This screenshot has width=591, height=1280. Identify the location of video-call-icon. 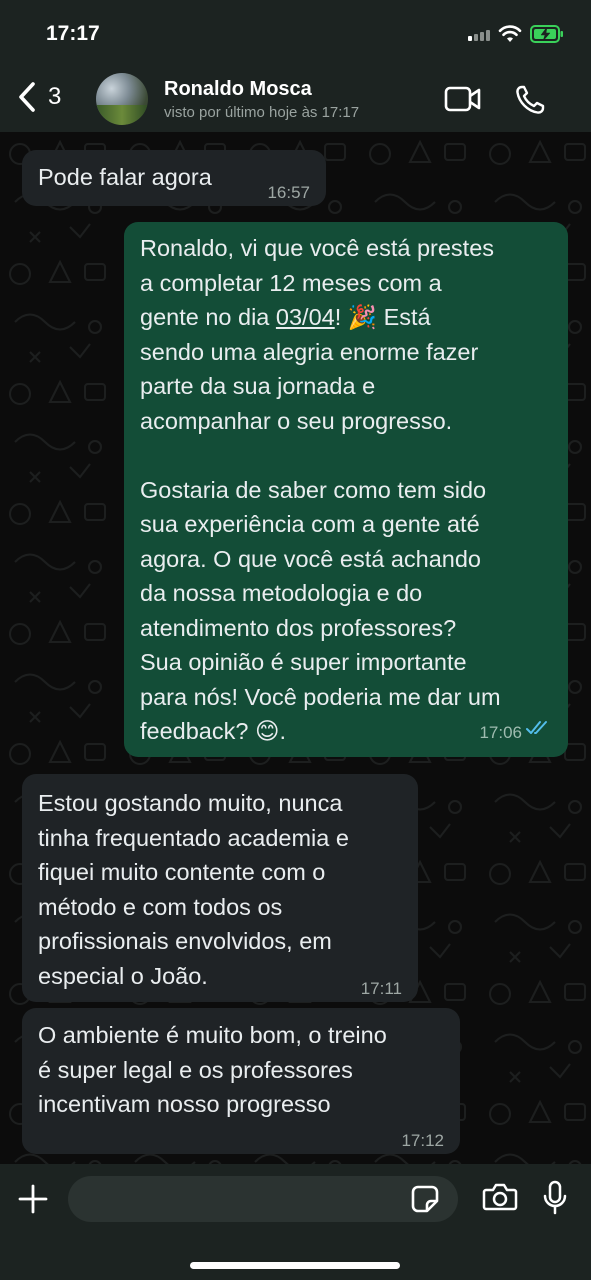
(463, 99).